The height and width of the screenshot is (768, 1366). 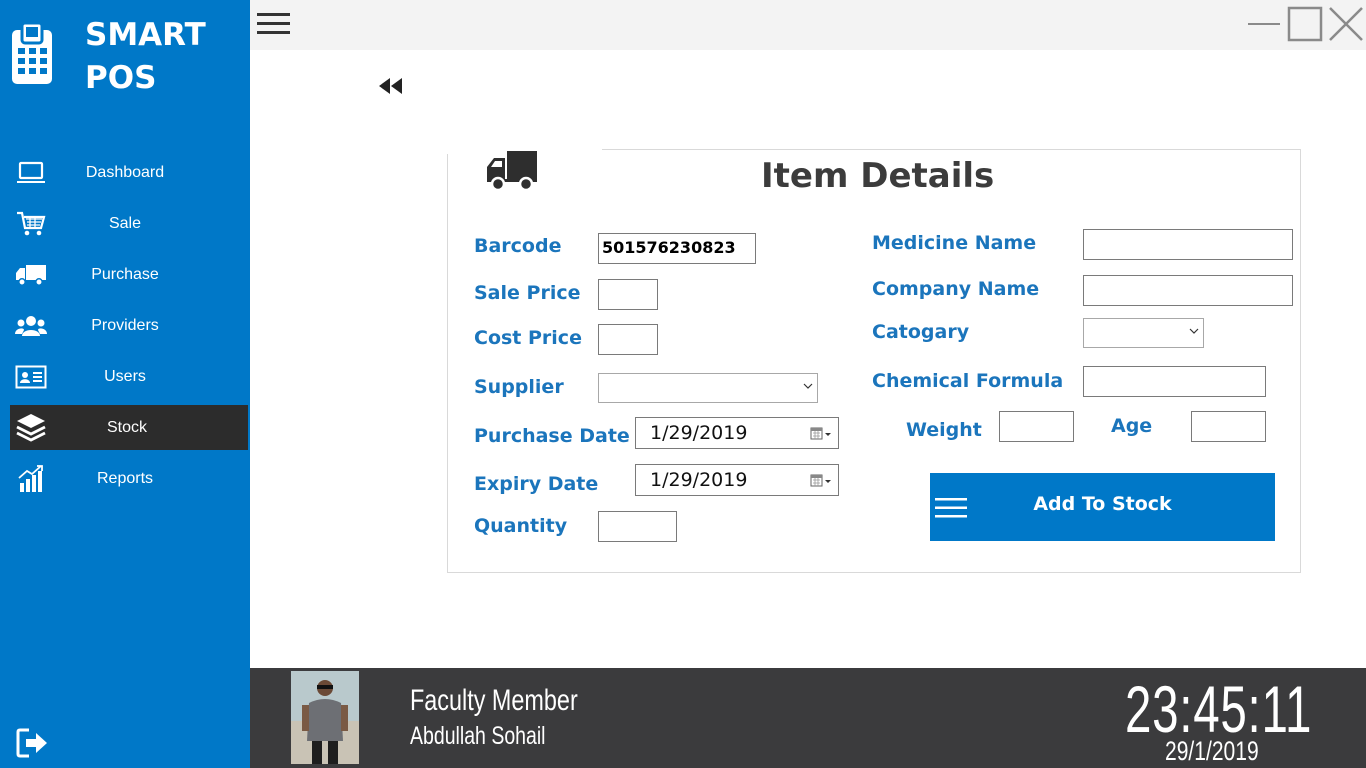 I want to click on back-icon, so click(x=391, y=86).